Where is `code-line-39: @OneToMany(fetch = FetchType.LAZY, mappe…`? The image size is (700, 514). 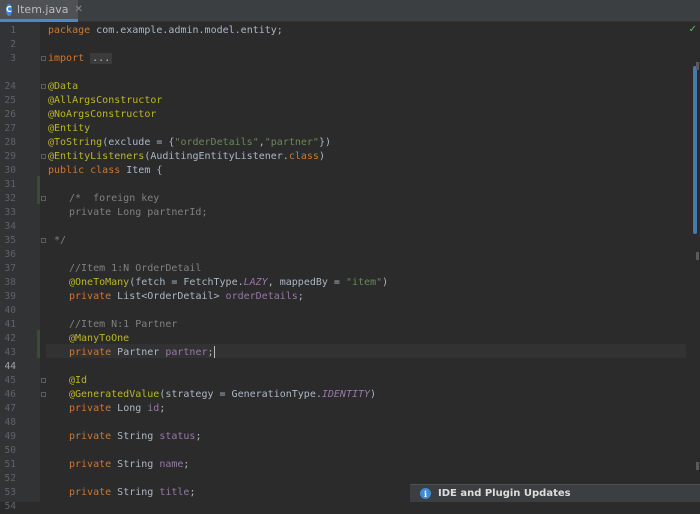
code-line-39: @OneToMany(fetch = FetchType.LAZY, mappe… is located at coordinates (229, 282).